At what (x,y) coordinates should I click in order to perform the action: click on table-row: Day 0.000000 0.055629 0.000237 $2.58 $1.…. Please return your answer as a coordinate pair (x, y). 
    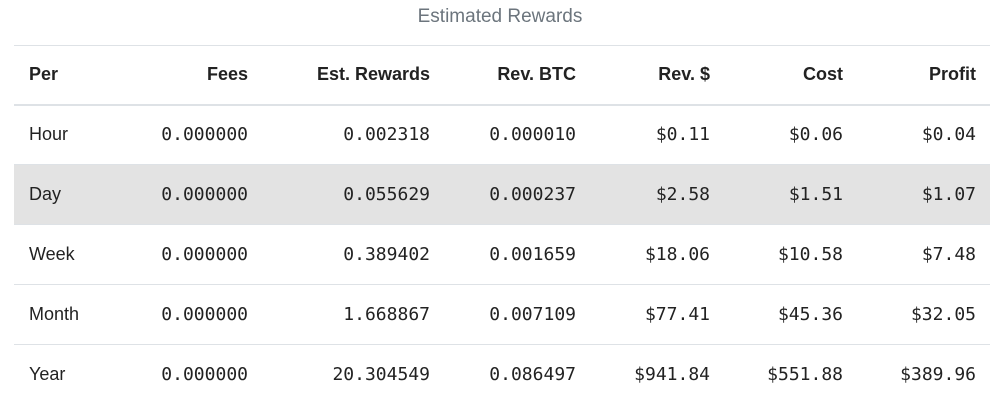
    Looking at the image, I should click on (502, 194).